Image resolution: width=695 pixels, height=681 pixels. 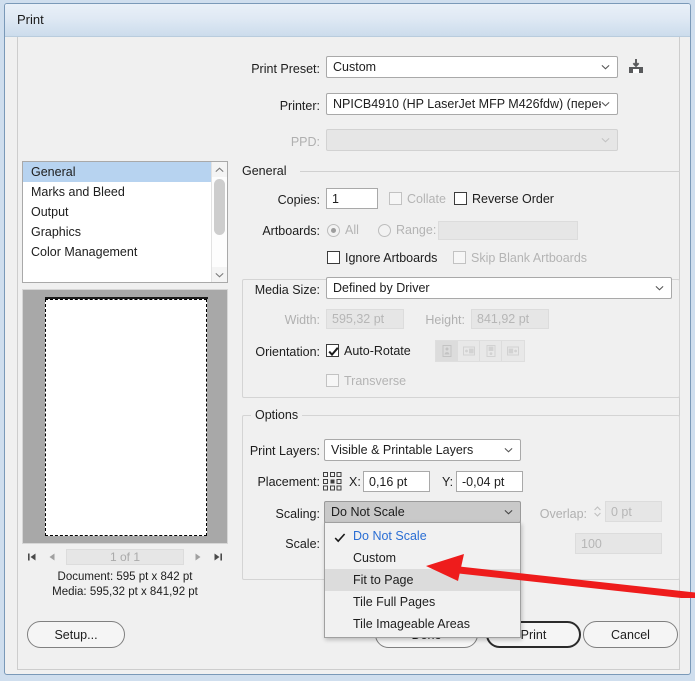 I want to click on copies-value: 1, so click(x=335, y=198).